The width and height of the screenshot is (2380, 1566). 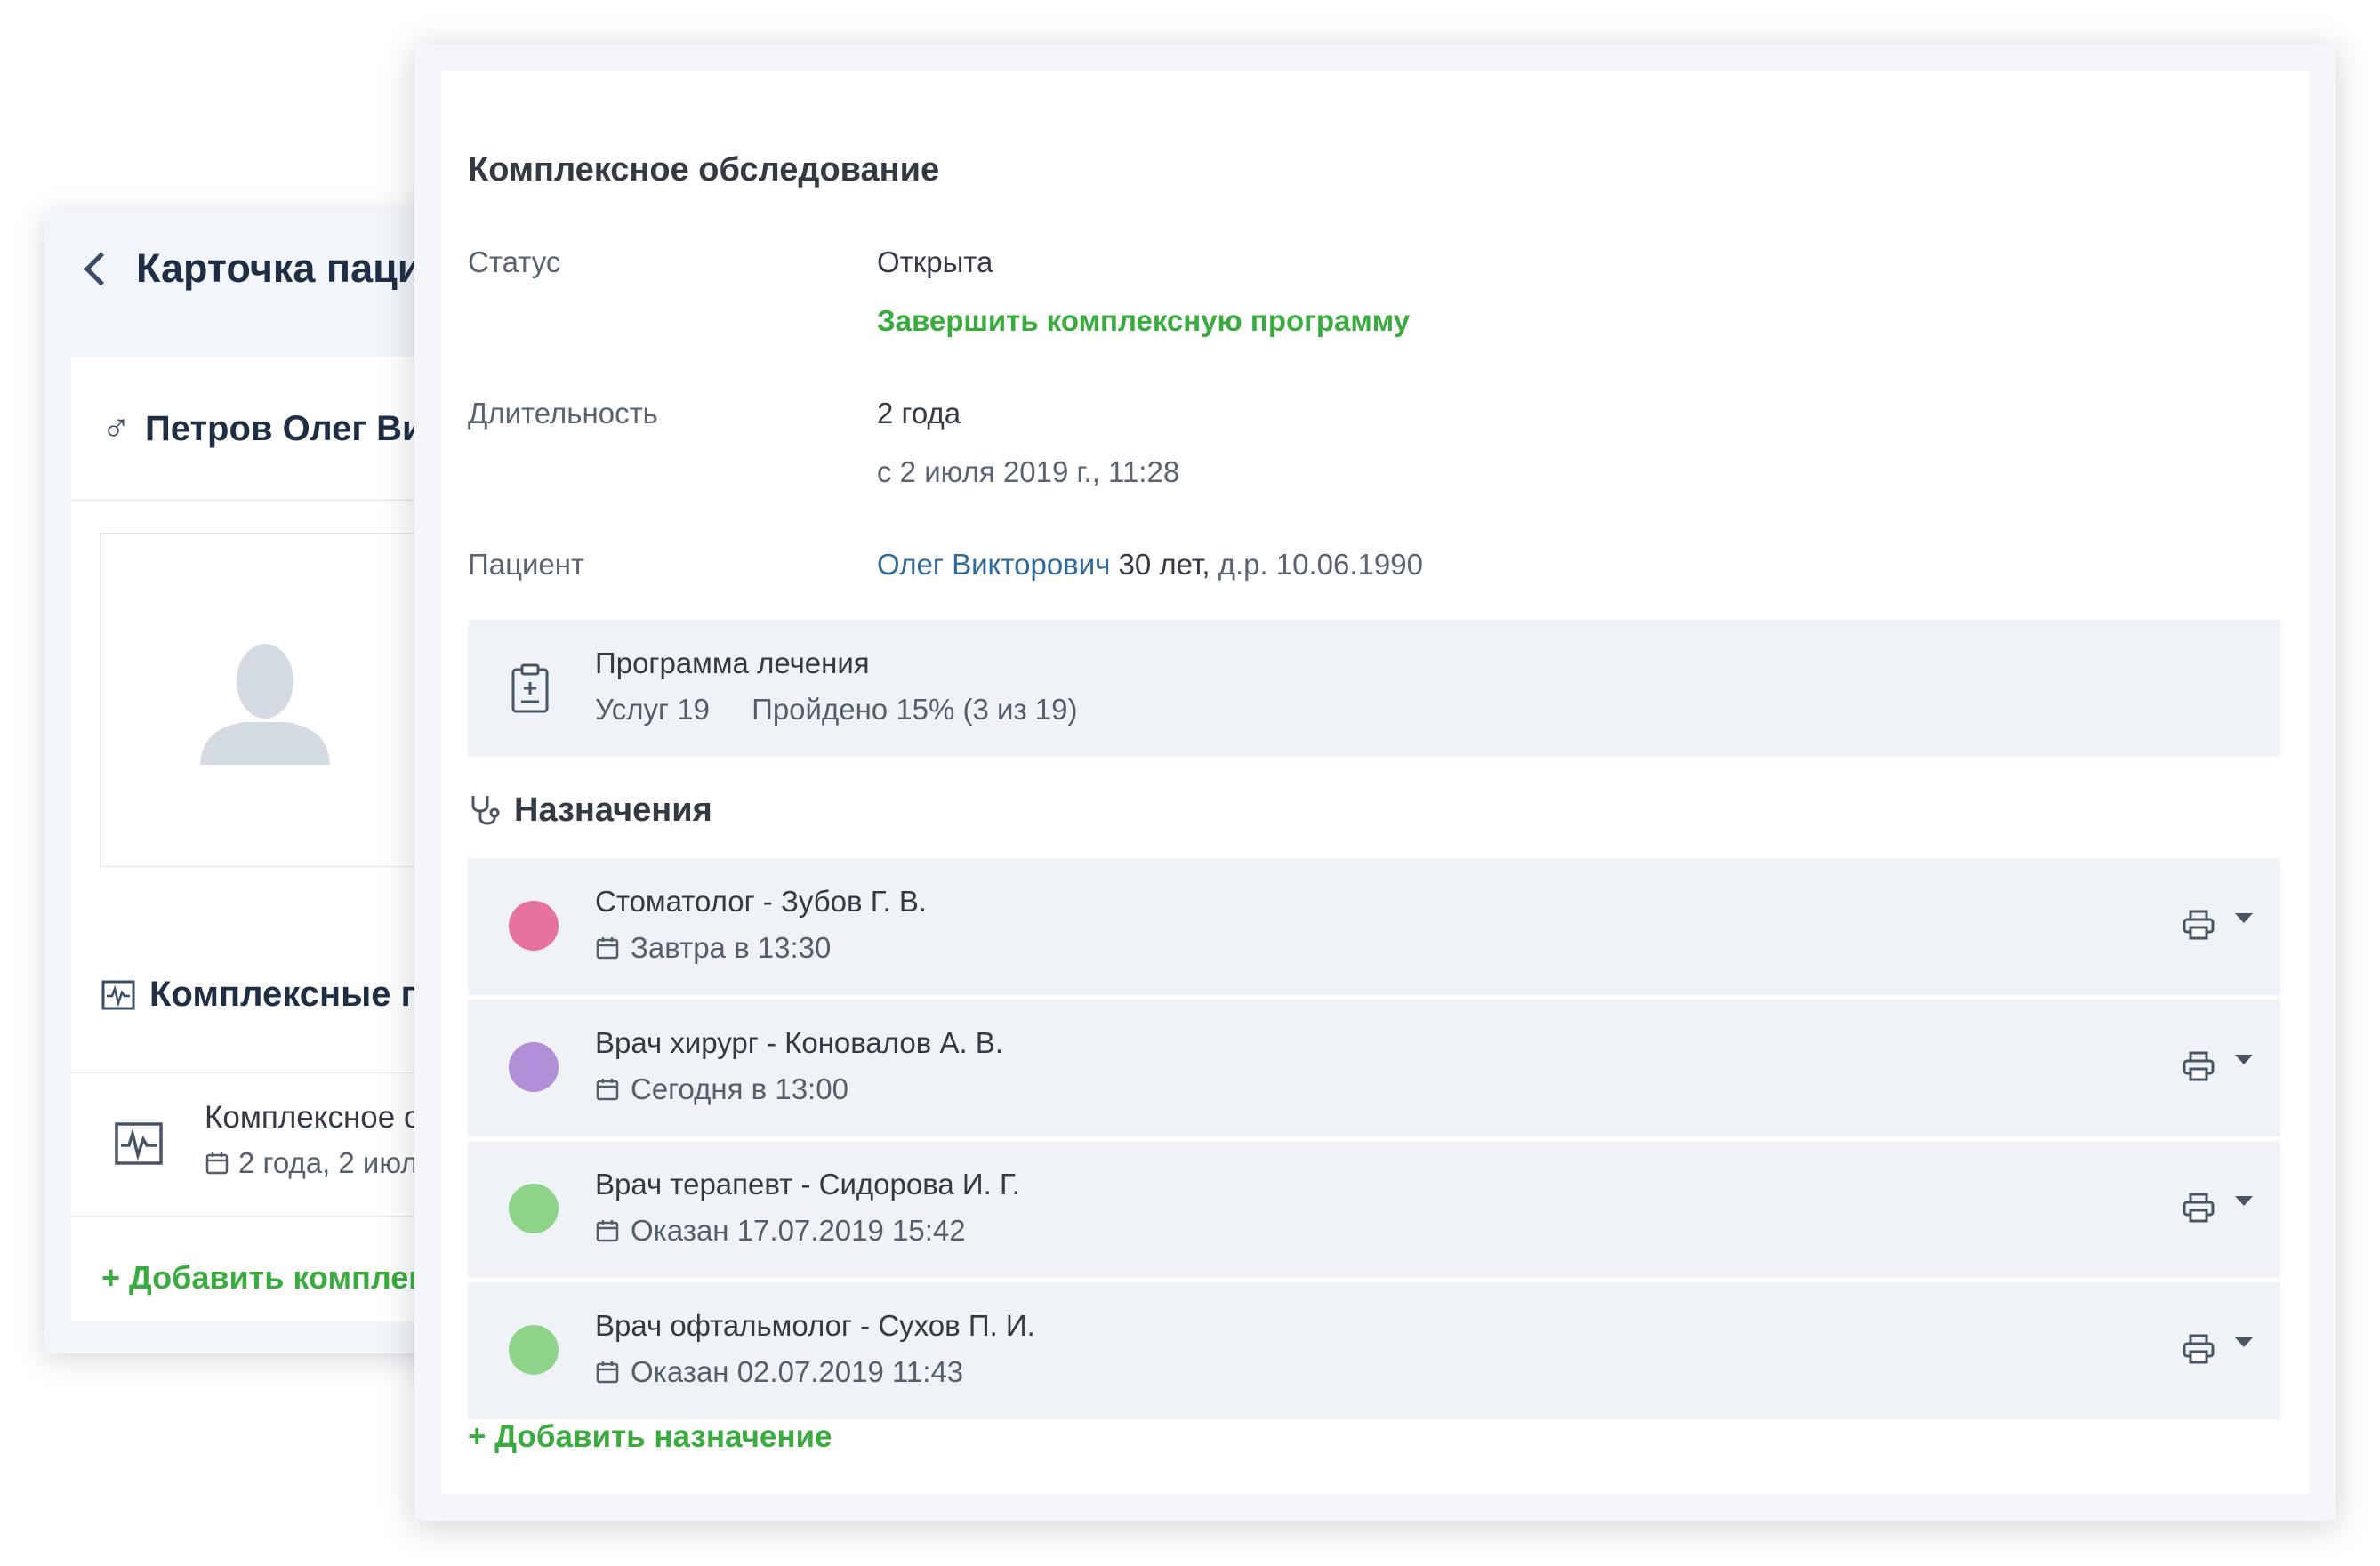 I want to click on appointment-date: Оказан 02.07.2019 11:43, so click(x=797, y=1371).